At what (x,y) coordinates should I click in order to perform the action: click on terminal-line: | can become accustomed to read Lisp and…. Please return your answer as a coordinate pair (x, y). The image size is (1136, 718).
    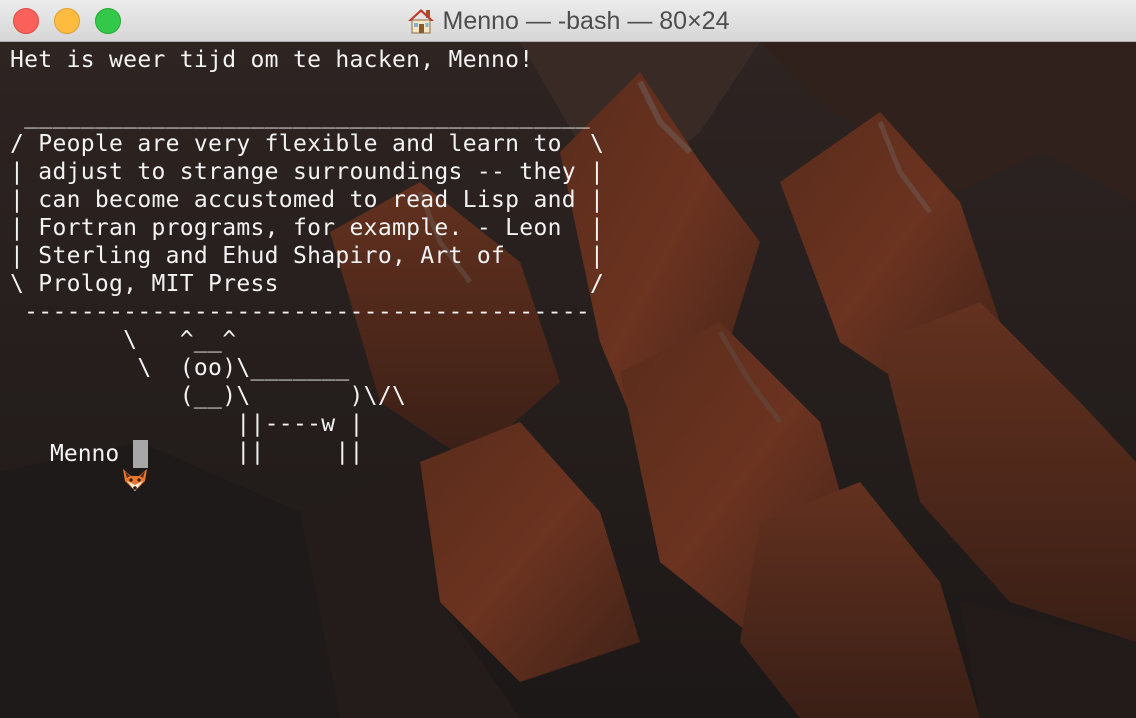
    Looking at the image, I should click on (307, 200).